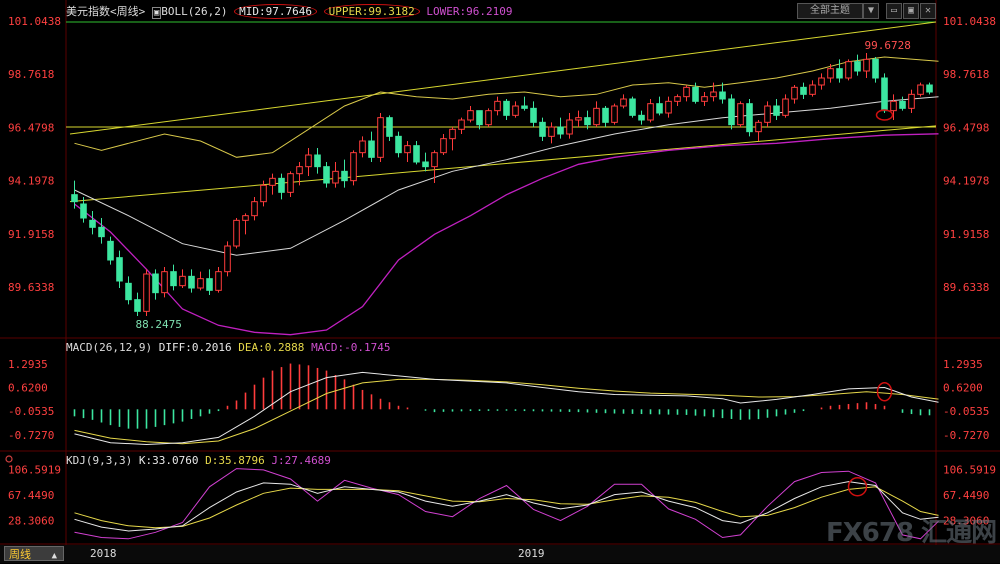  I want to click on price-tick-right: 91.9158, so click(966, 234).